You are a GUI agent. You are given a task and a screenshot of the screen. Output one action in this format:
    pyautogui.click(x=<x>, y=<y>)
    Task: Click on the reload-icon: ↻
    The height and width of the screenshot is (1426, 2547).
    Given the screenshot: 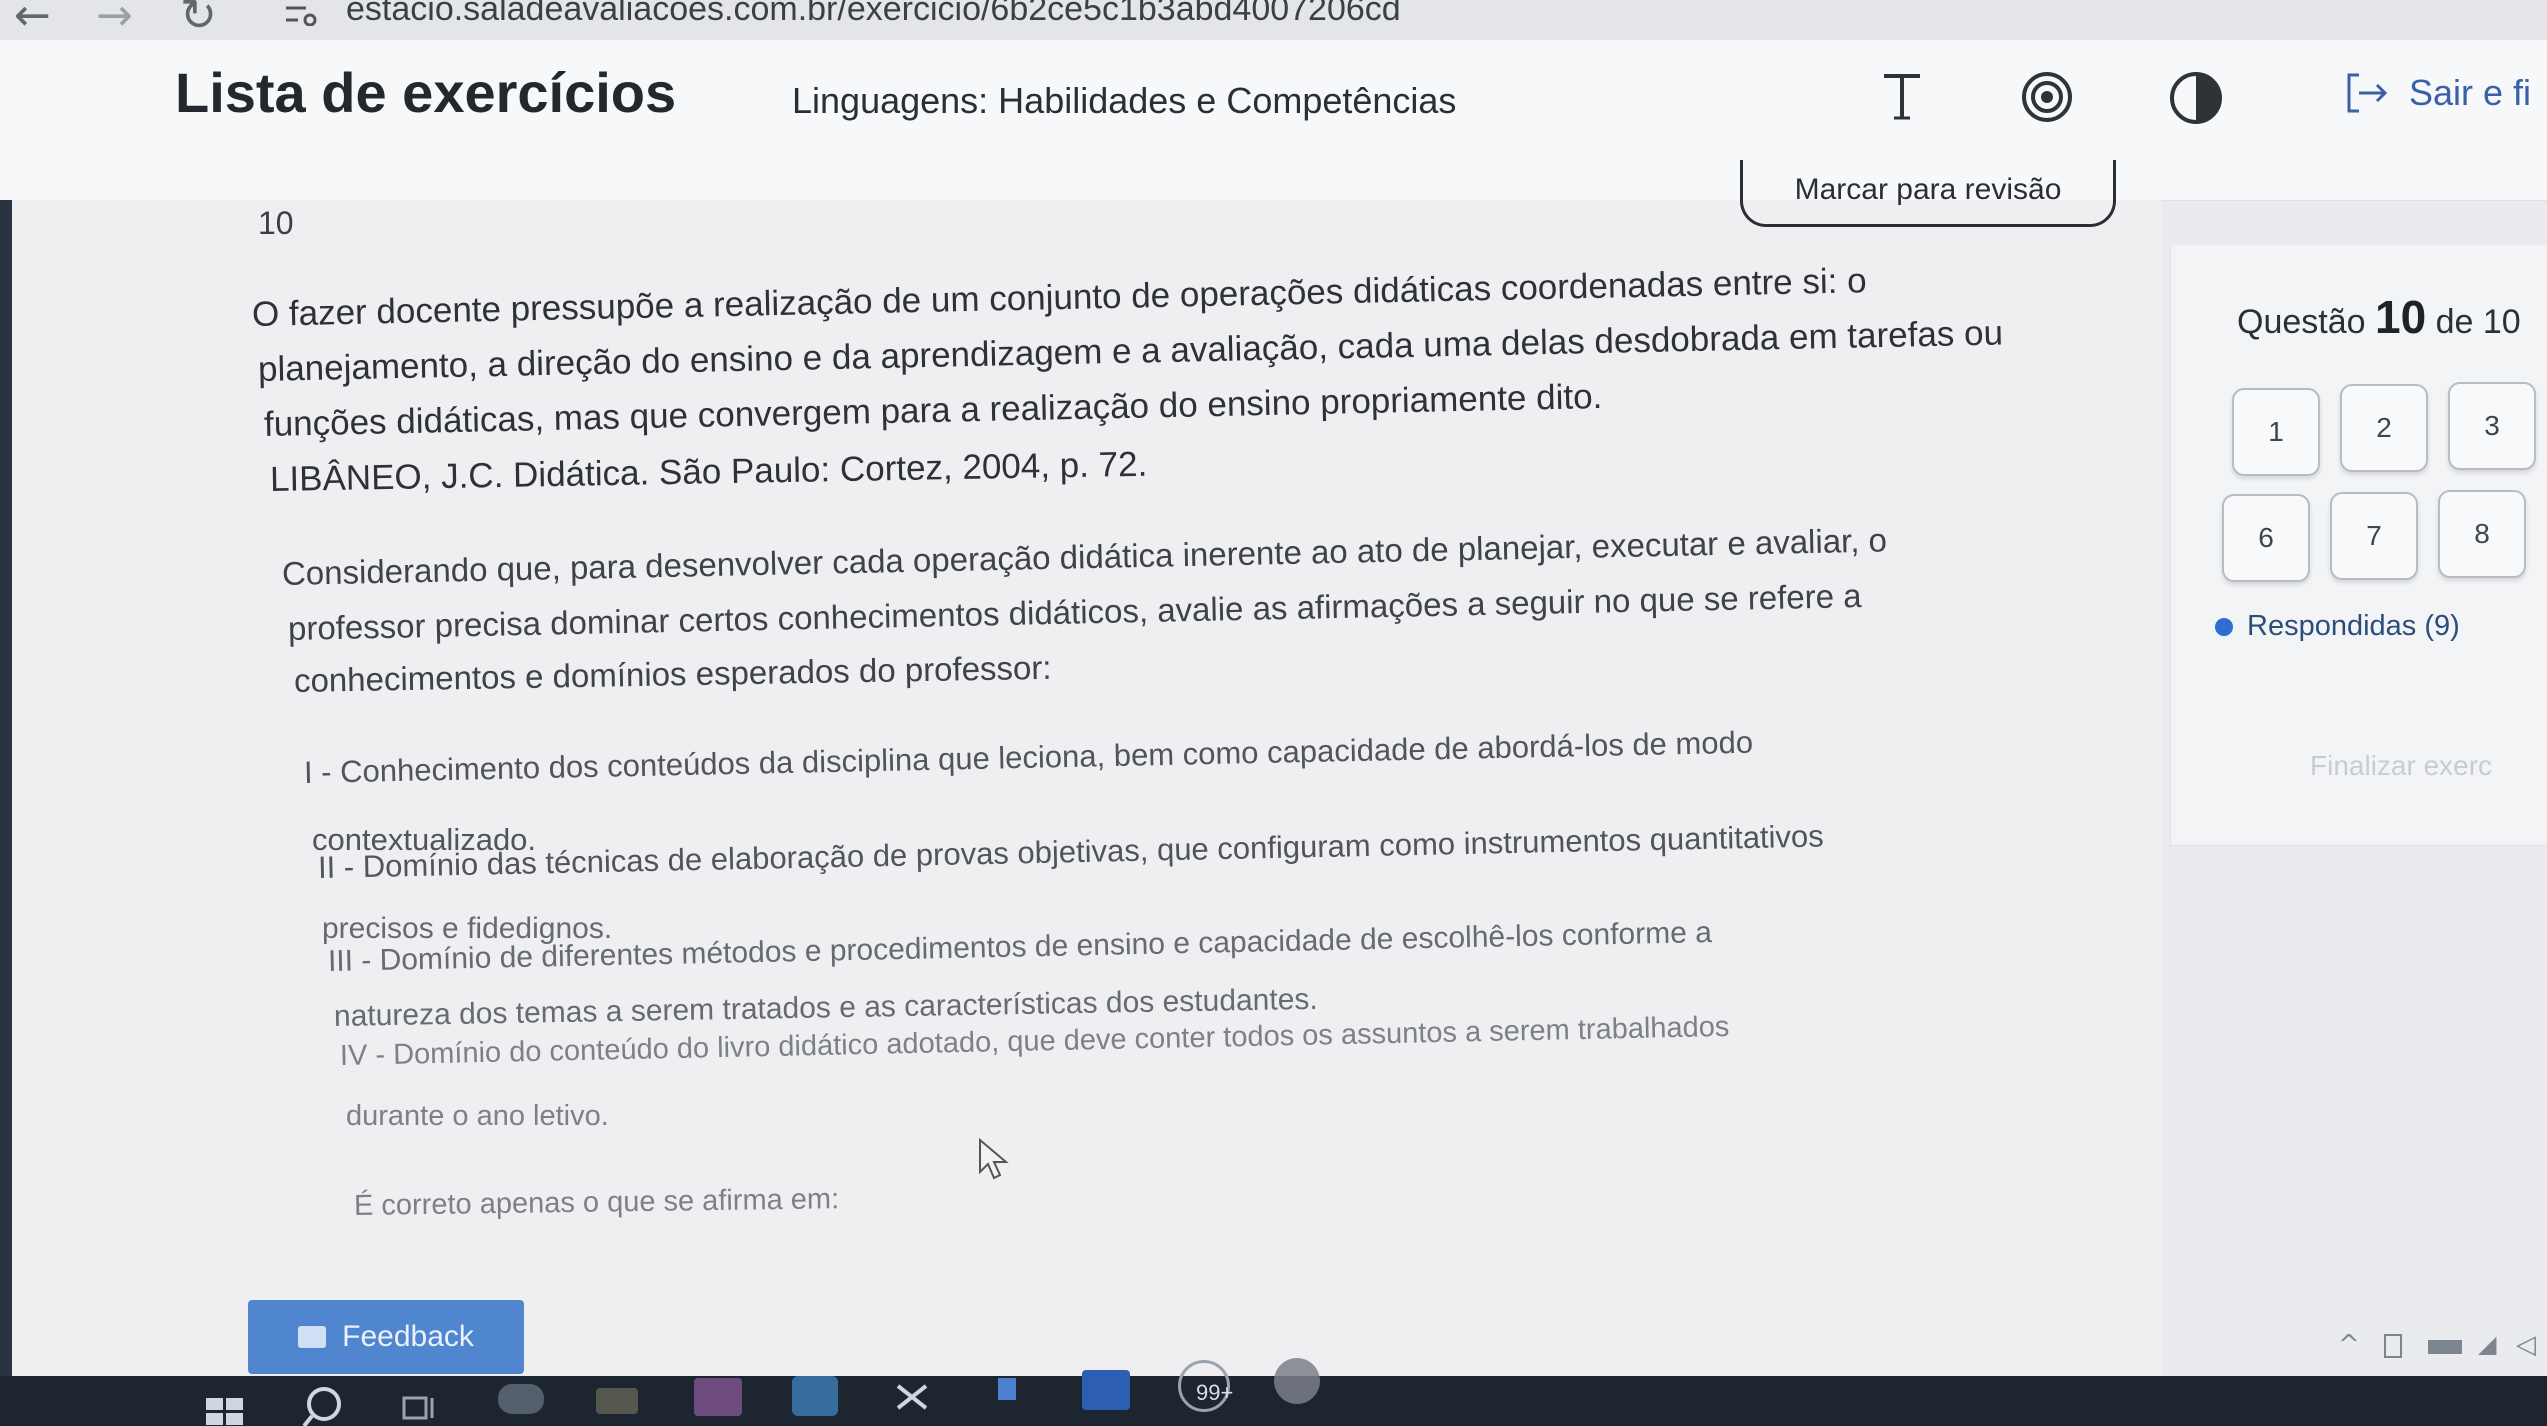 What is the action you would take?
    pyautogui.click(x=198, y=19)
    